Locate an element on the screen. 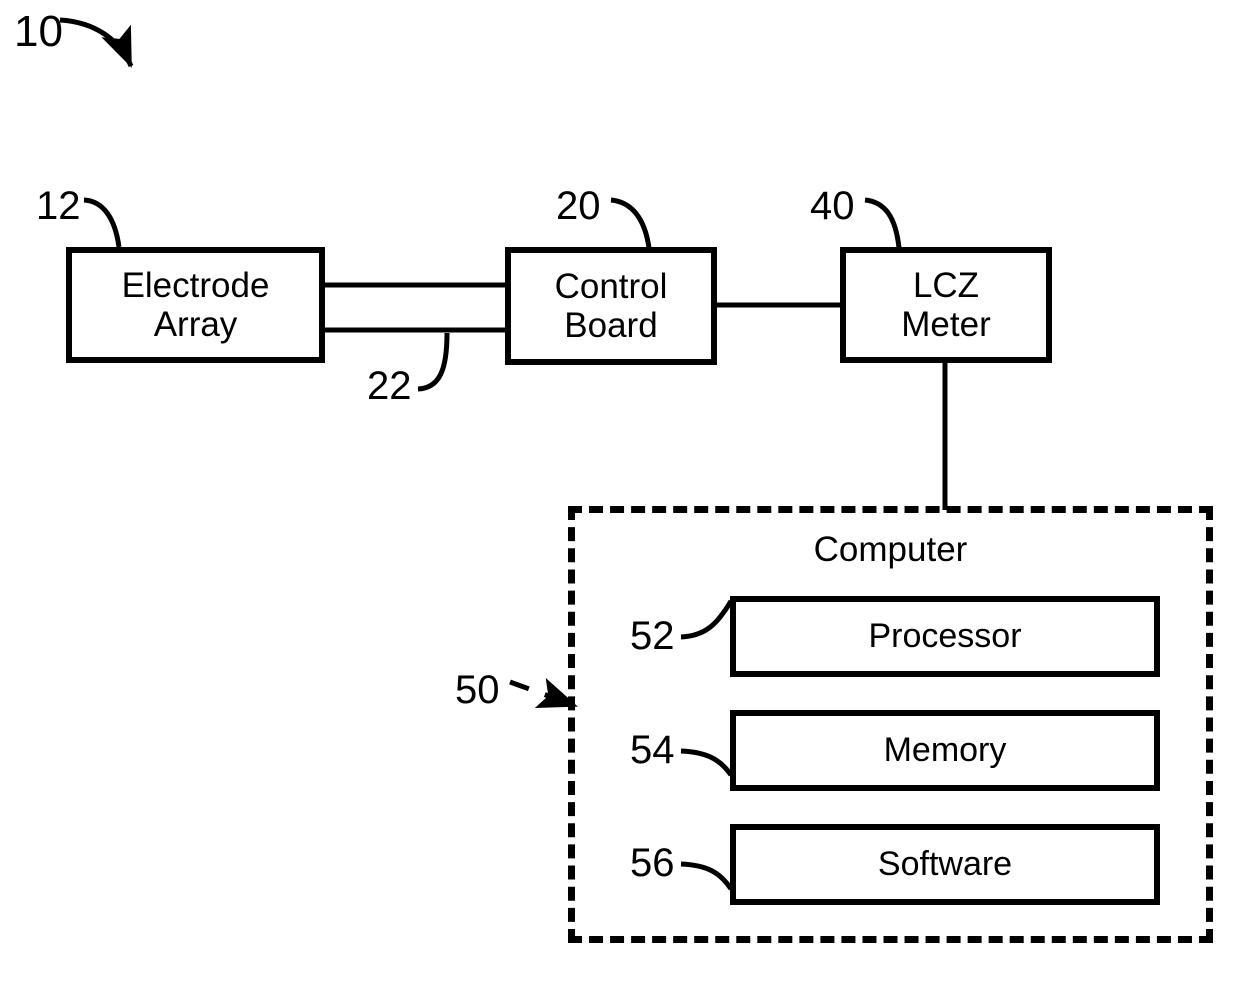 The width and height of the screenshot is (1240, 983). block-memory-label: Memory is located at coordinates (945, 750).